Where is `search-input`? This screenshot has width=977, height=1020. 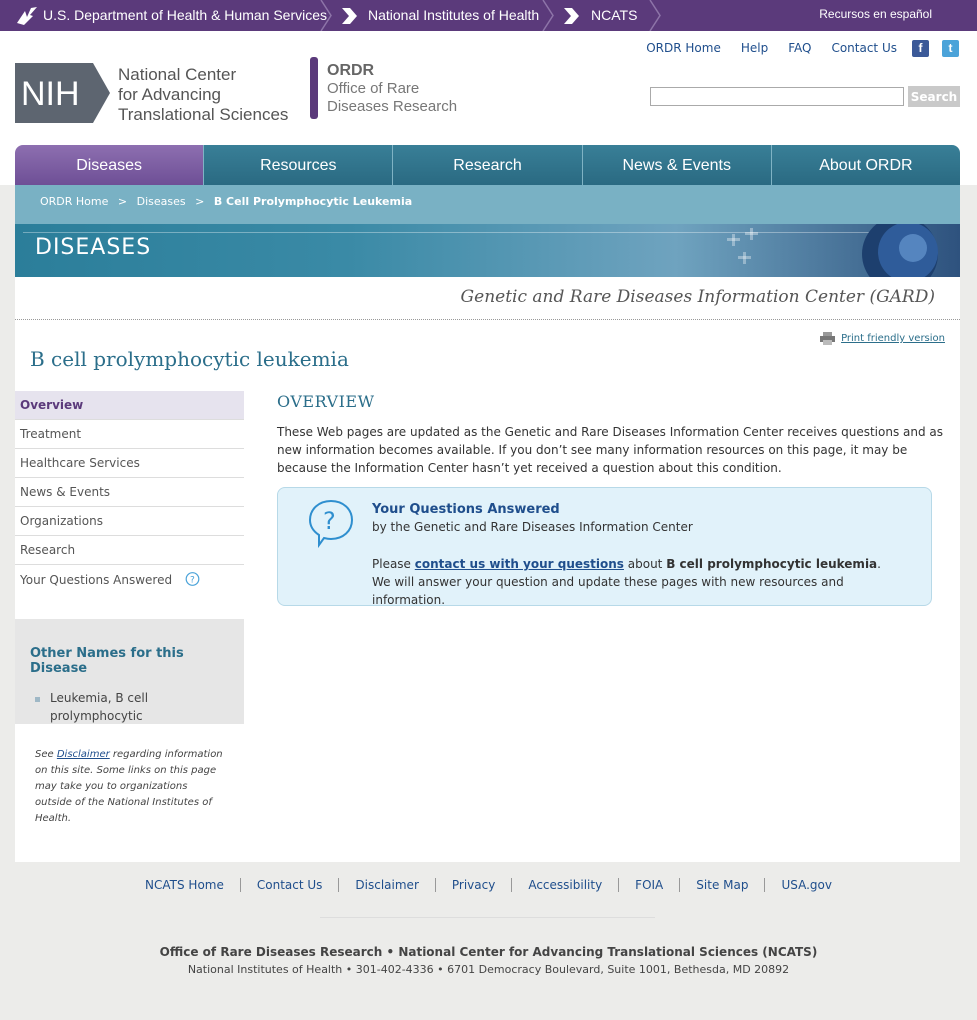
search-input is located at coordinates (777, 96).